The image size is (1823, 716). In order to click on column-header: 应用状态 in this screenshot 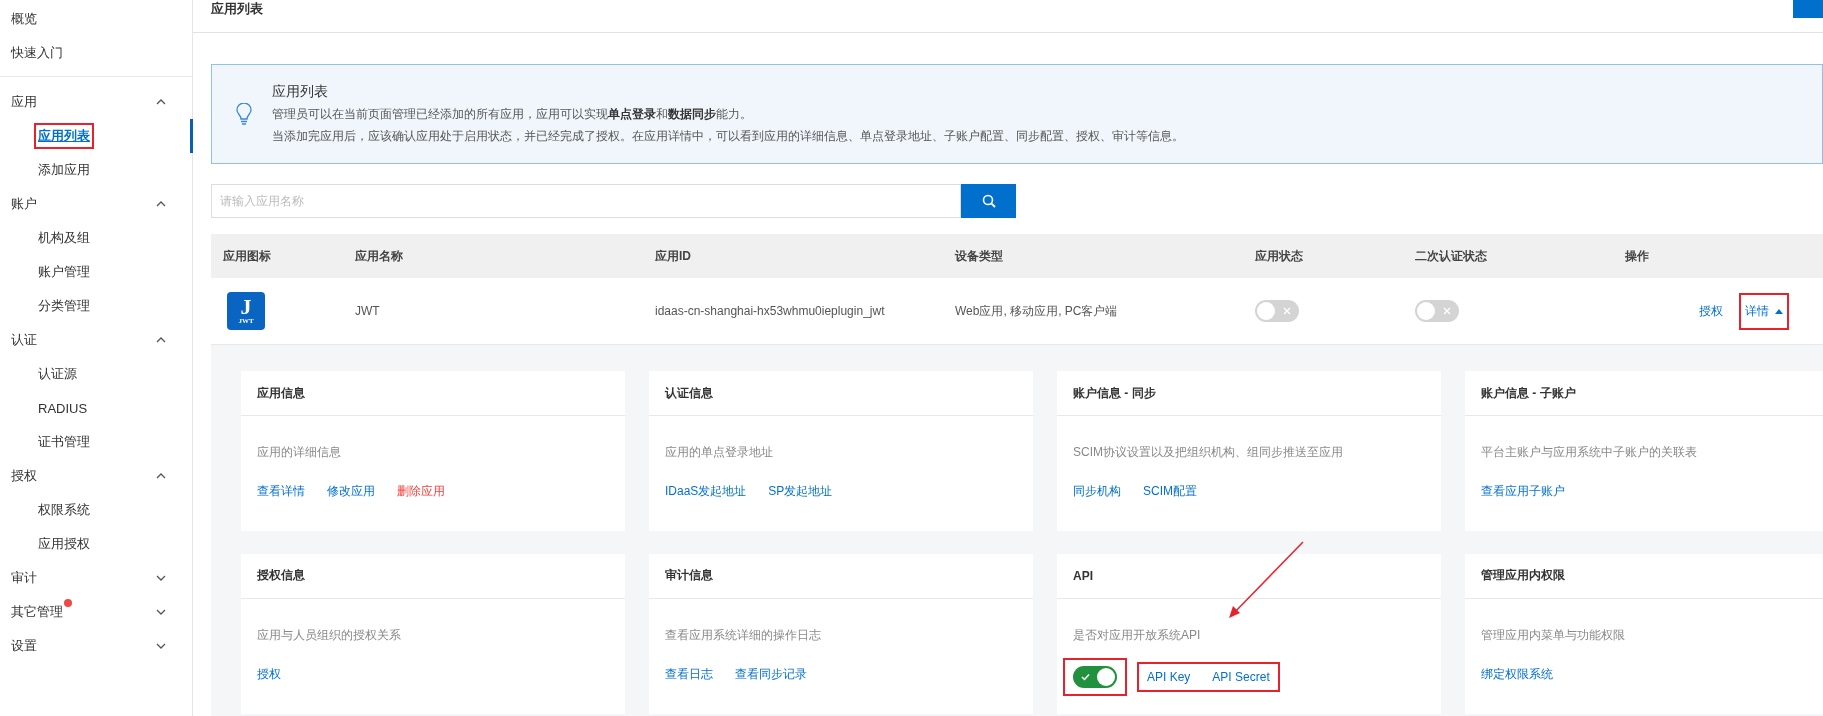, I will do `click(1279, 256)`.